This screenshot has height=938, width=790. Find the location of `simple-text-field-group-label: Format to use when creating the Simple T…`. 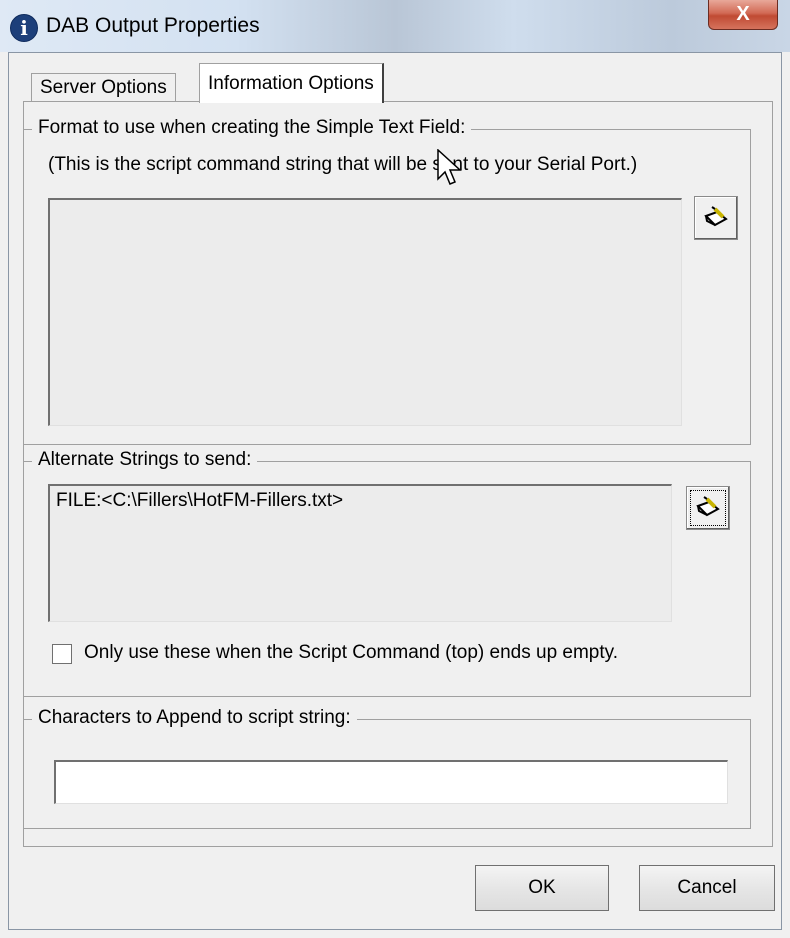

simple-text-field-group-label: Format to use when creating the Simple T… is located at coordinates (252, 128).